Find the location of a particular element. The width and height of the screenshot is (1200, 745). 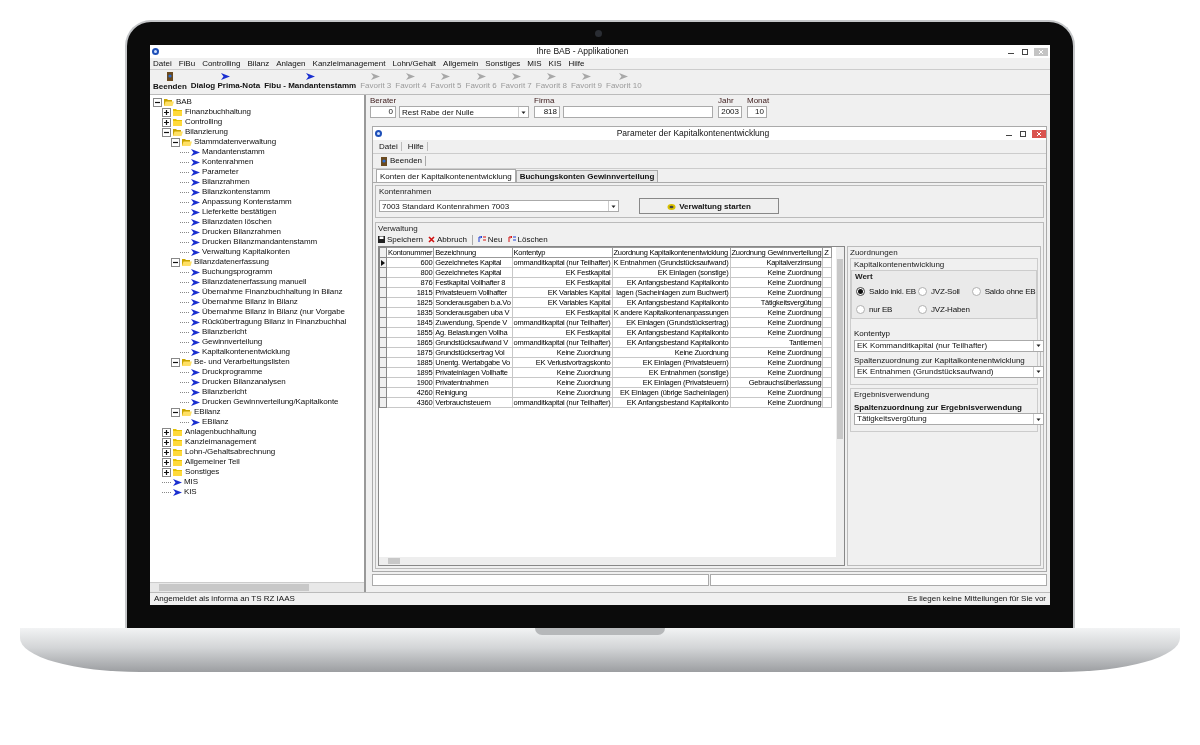

tree-item: Stammdatenverwaltung is located at coordinates (235, 142).